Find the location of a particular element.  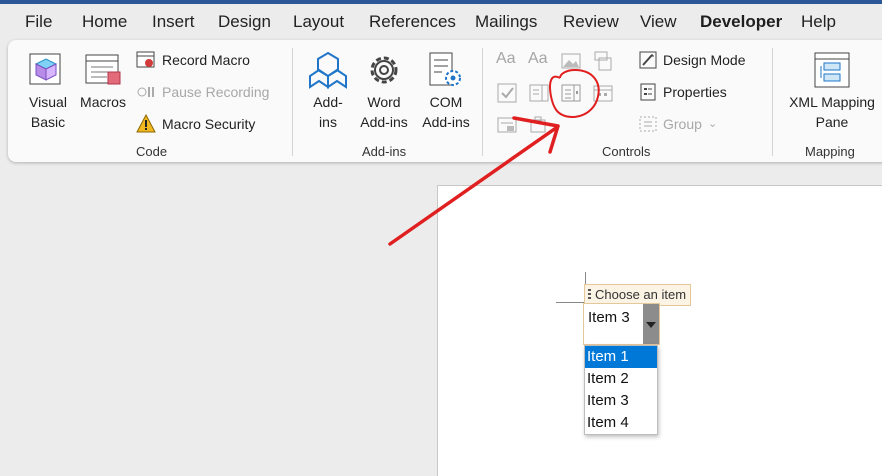

properties-icon is located at coordinates (648, 92).